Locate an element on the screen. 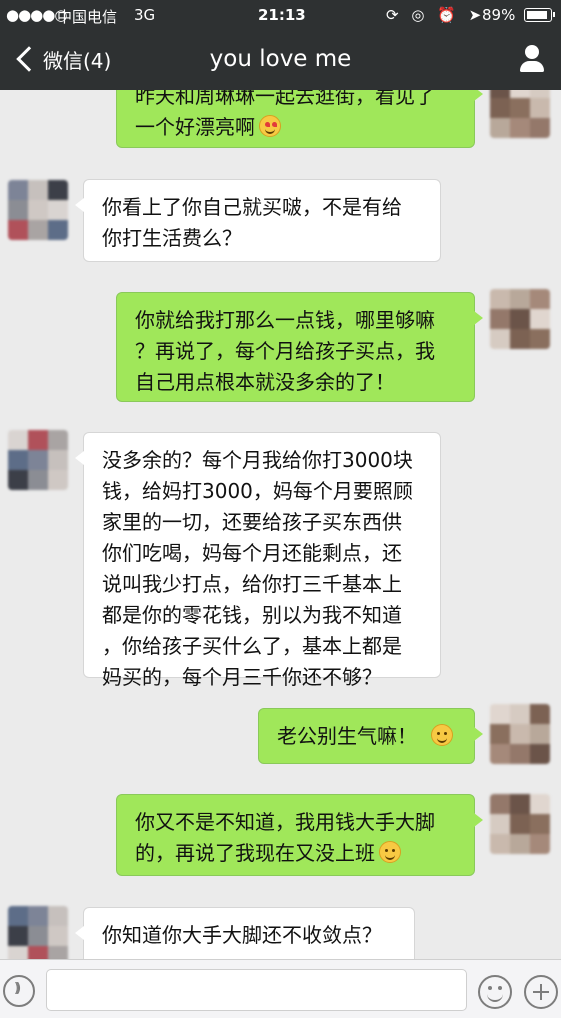 The width and height of the screenshot is (561, 1018). network-type: 3G is located at coordinates (145, 15).